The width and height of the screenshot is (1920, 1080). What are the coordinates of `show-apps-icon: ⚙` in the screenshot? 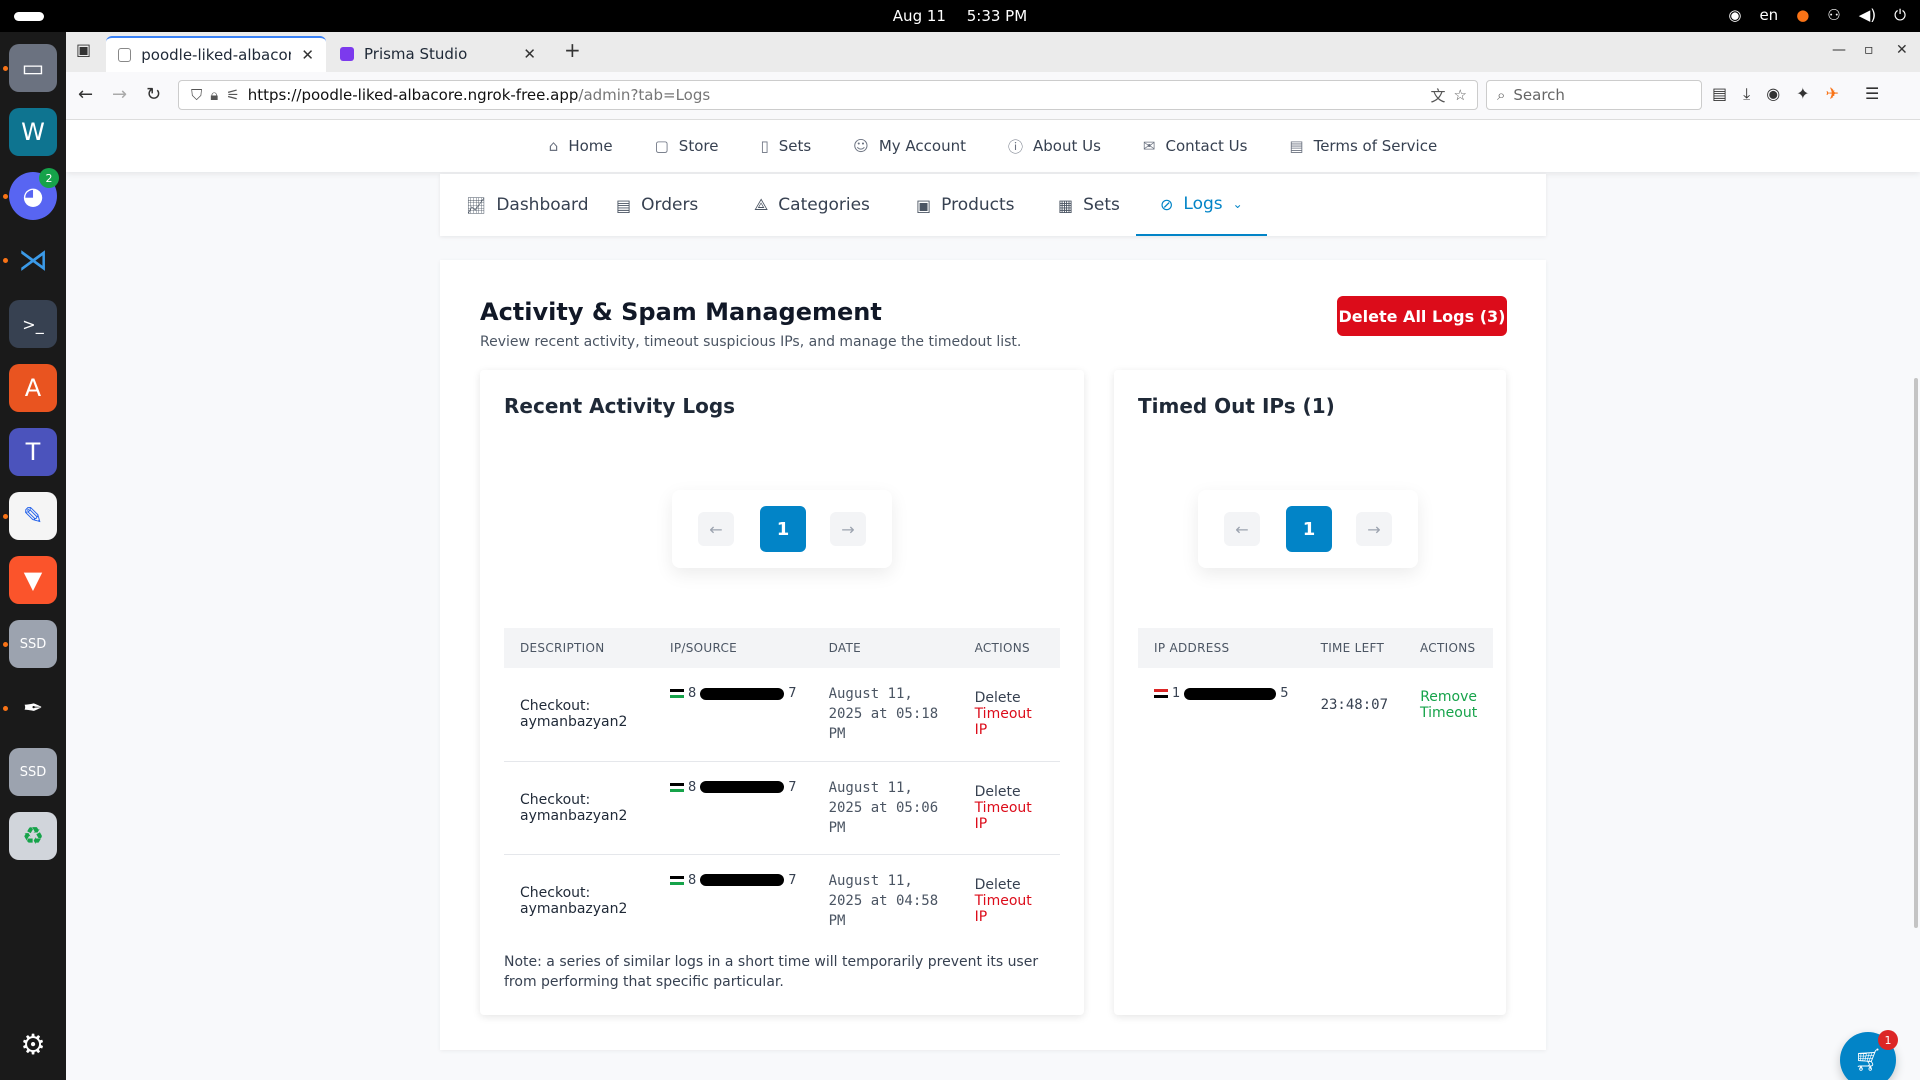 It's located at (33, 1044).